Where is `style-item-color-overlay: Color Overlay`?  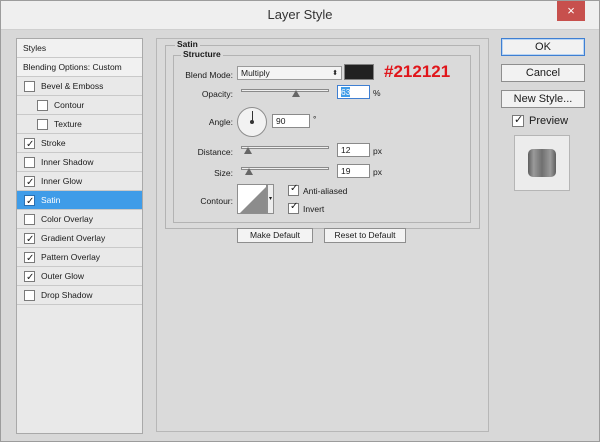 style-item-color-overlay: Color Overlay is located at coordinates (79, 219).